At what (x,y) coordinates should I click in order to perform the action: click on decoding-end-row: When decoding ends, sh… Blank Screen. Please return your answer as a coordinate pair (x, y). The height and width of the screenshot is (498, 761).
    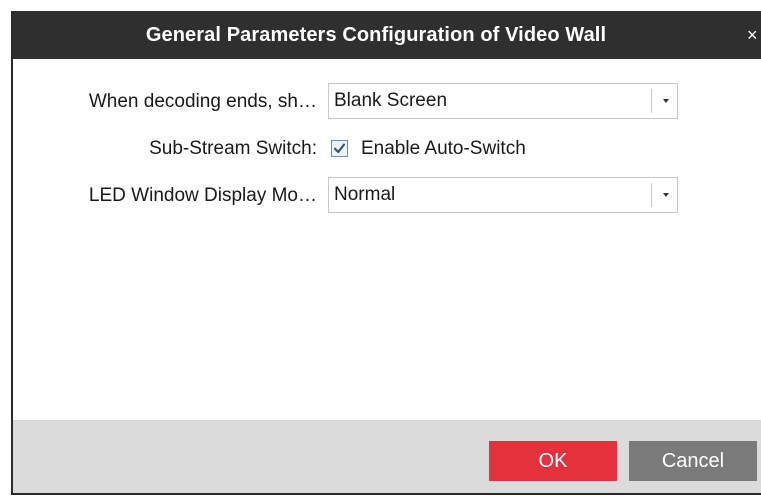
    Looking at the image, I should click on (387, 102).